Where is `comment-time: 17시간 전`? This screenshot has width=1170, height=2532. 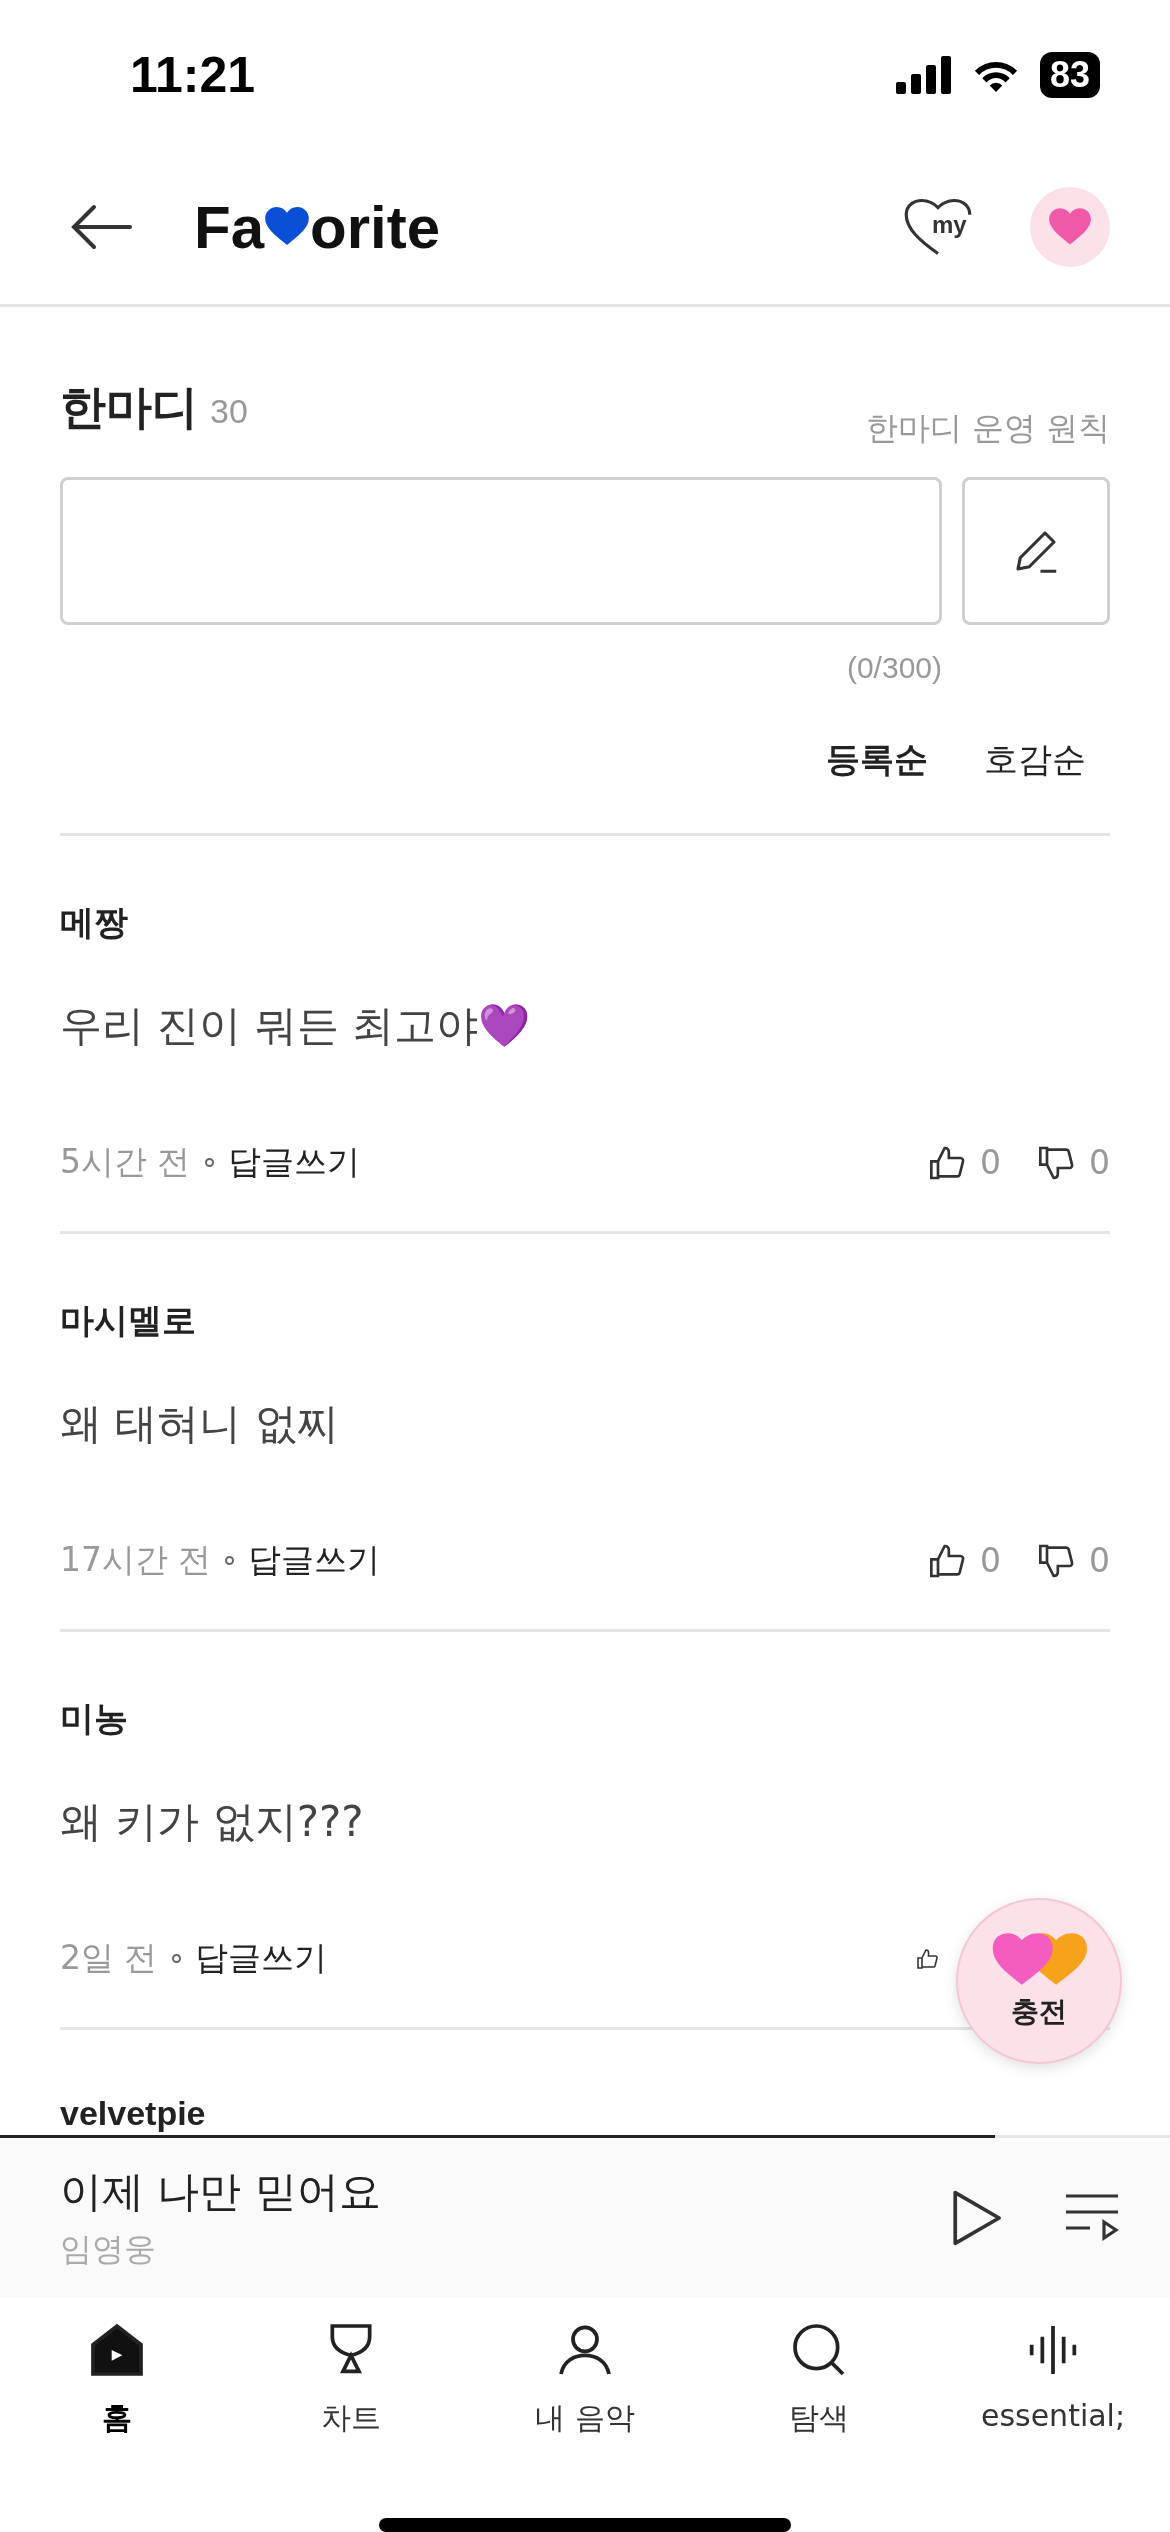 comment-time: 17시간 전 is located at coordinates (136, 1560).